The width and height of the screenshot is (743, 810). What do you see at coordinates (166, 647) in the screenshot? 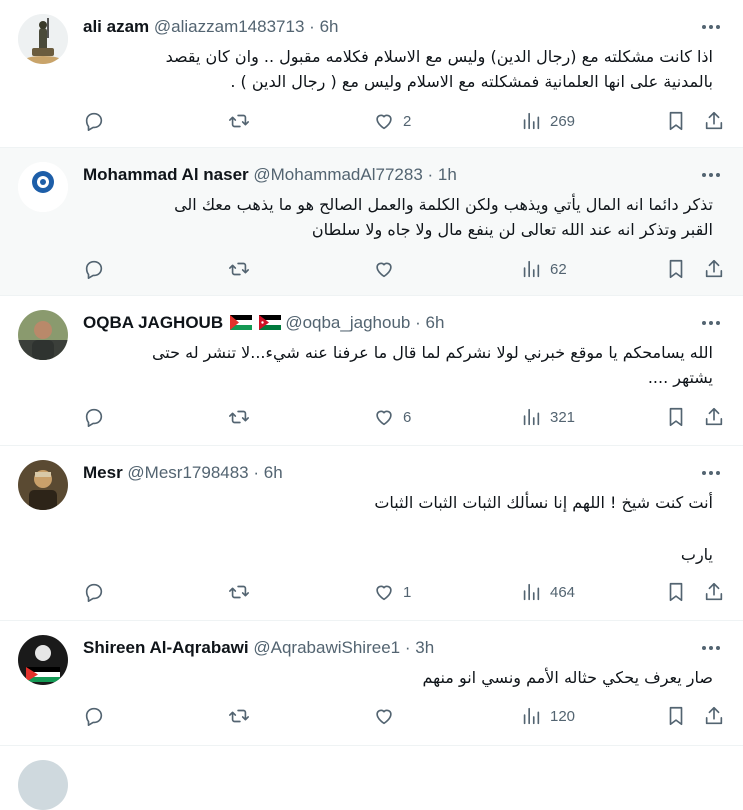
I see `author-name: Shireen Al-Aqrabawi` at bounding box center [166, 647].